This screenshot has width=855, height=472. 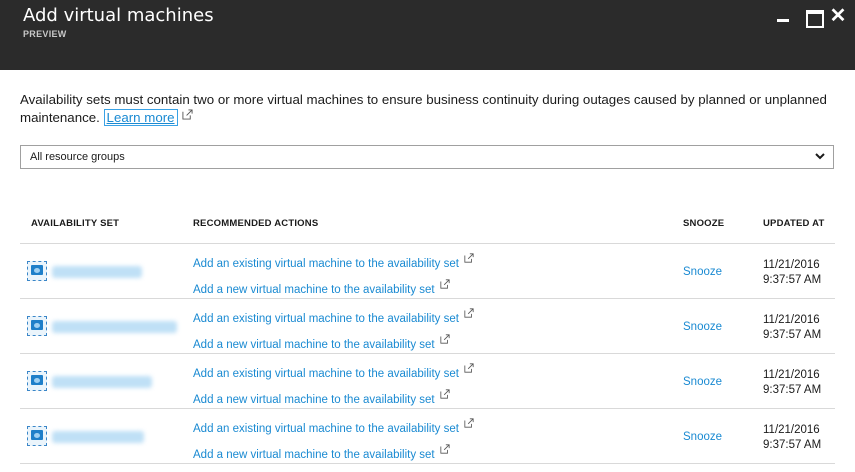 What do you see at coordinates (45, 34) in the screenshot?
I see `blade-subtitle: PREVIEW` at bounding box center [45, 34].